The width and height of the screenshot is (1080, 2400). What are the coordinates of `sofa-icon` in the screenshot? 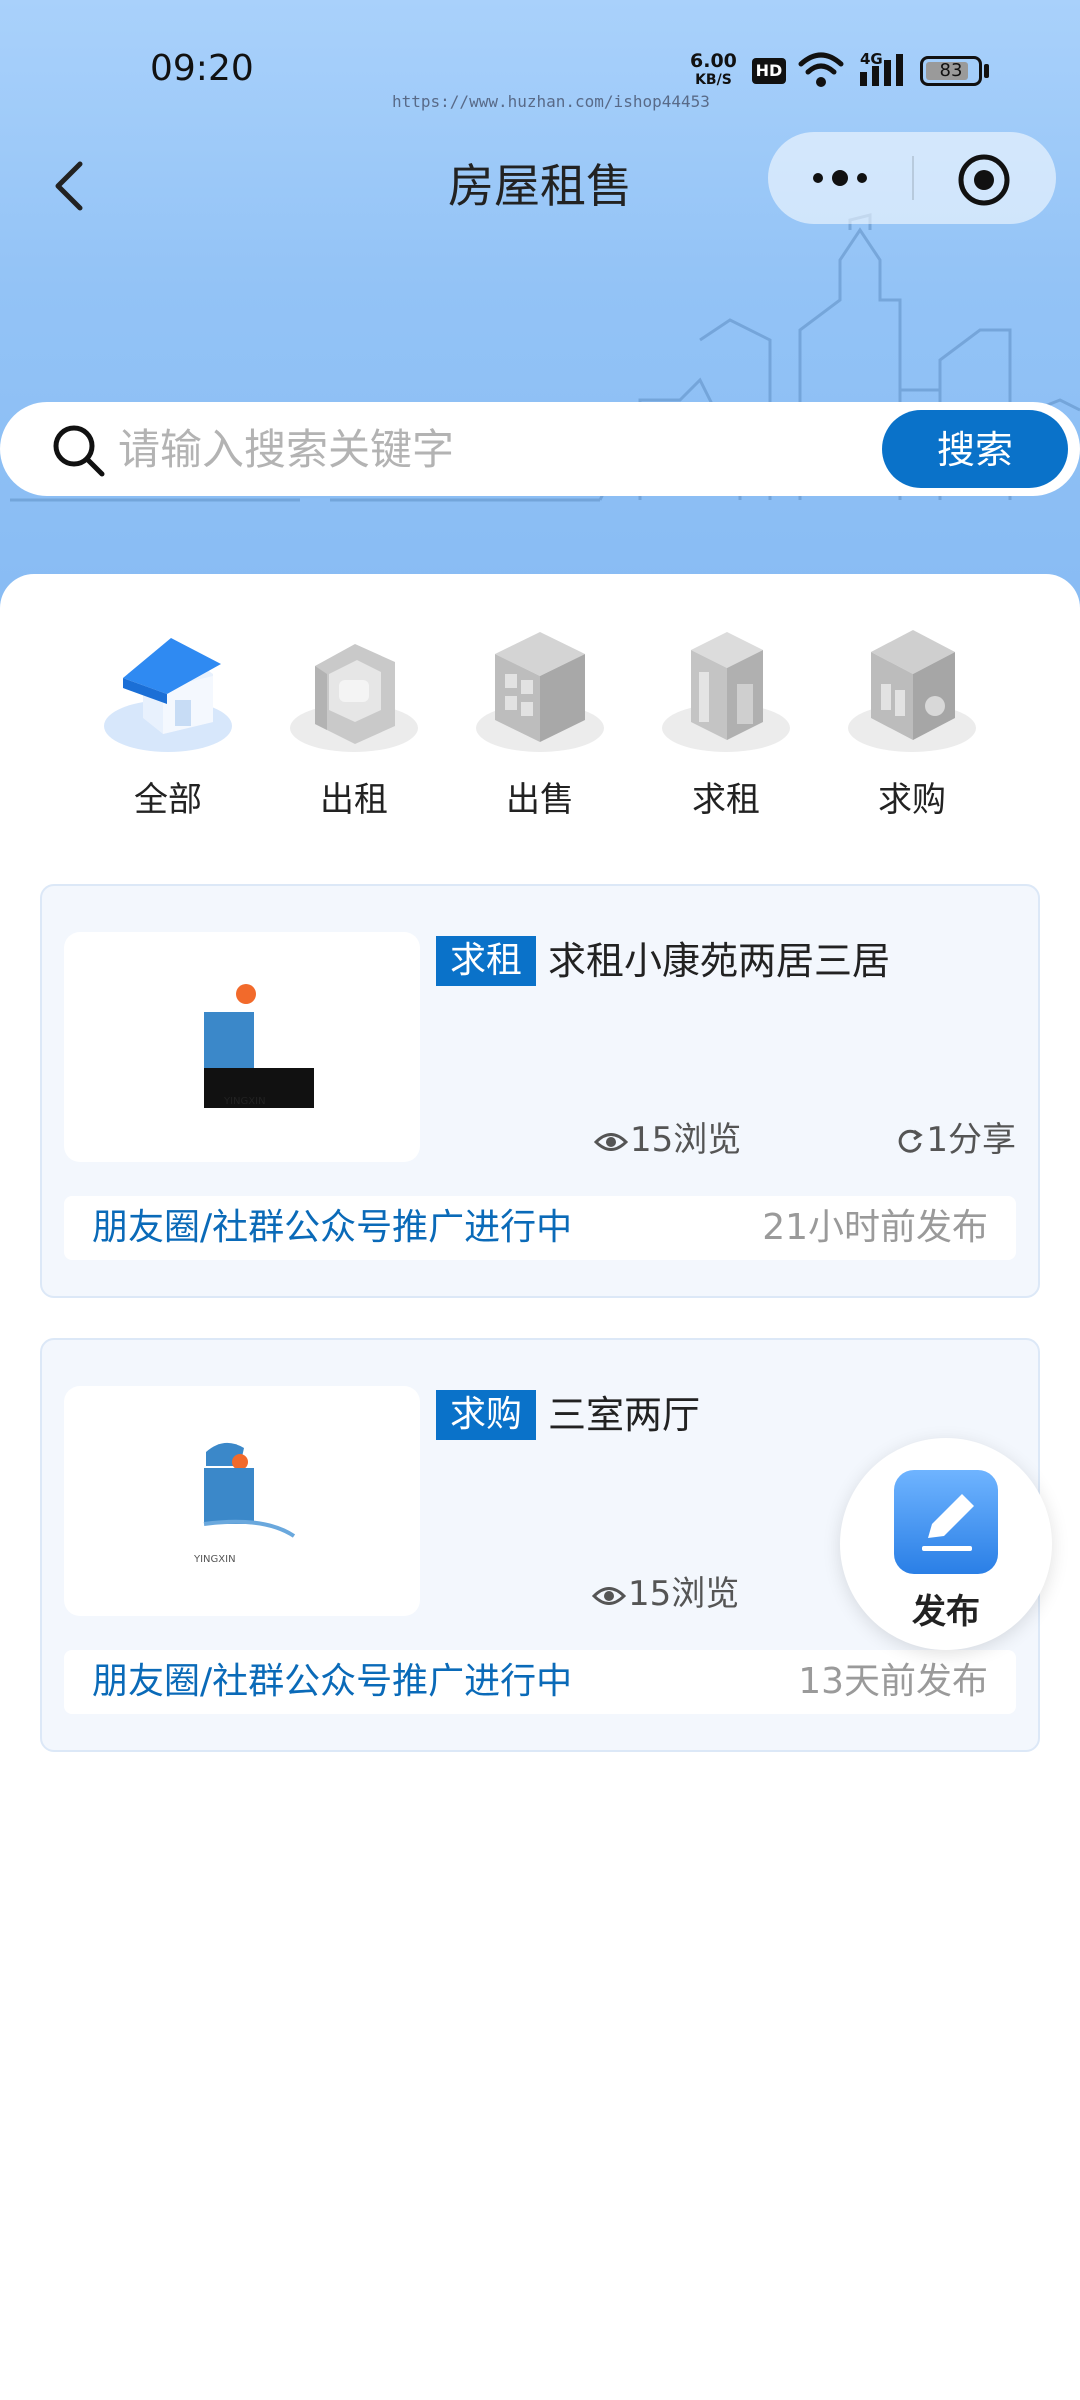 It's located at (354, 698).